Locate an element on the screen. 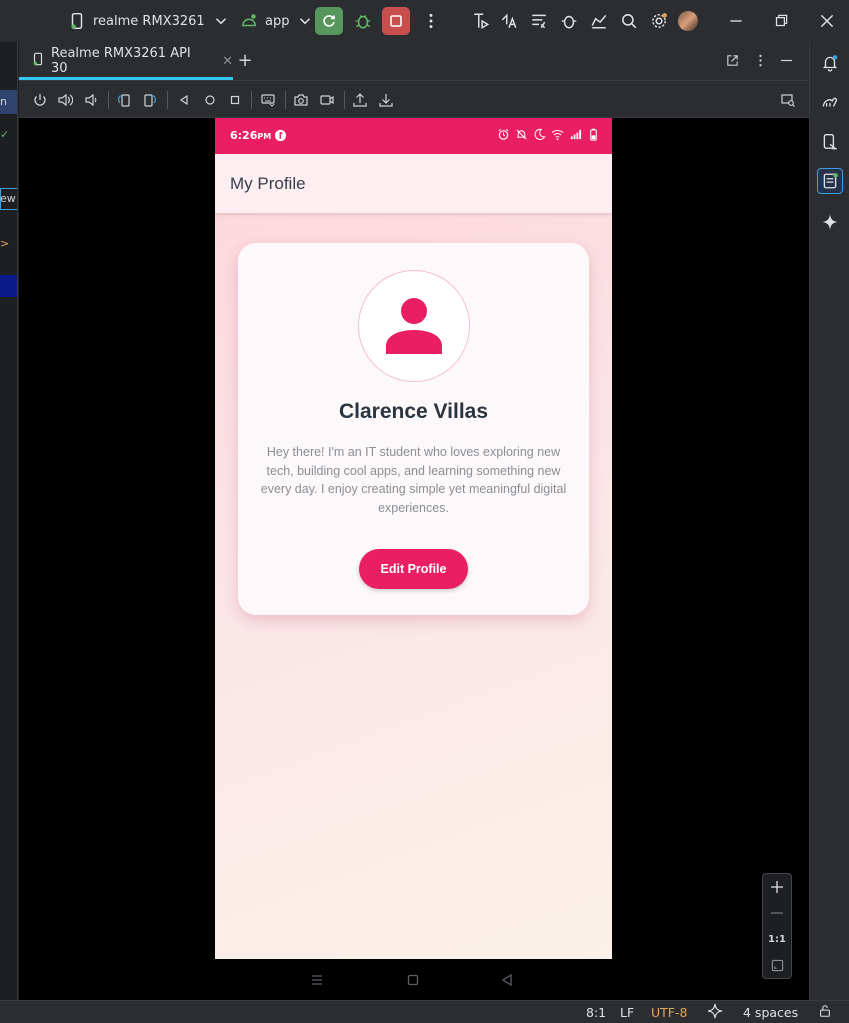 The width and height of the screenshot is (849, 1023). profiler-icon is located at coordinates (481, 21).